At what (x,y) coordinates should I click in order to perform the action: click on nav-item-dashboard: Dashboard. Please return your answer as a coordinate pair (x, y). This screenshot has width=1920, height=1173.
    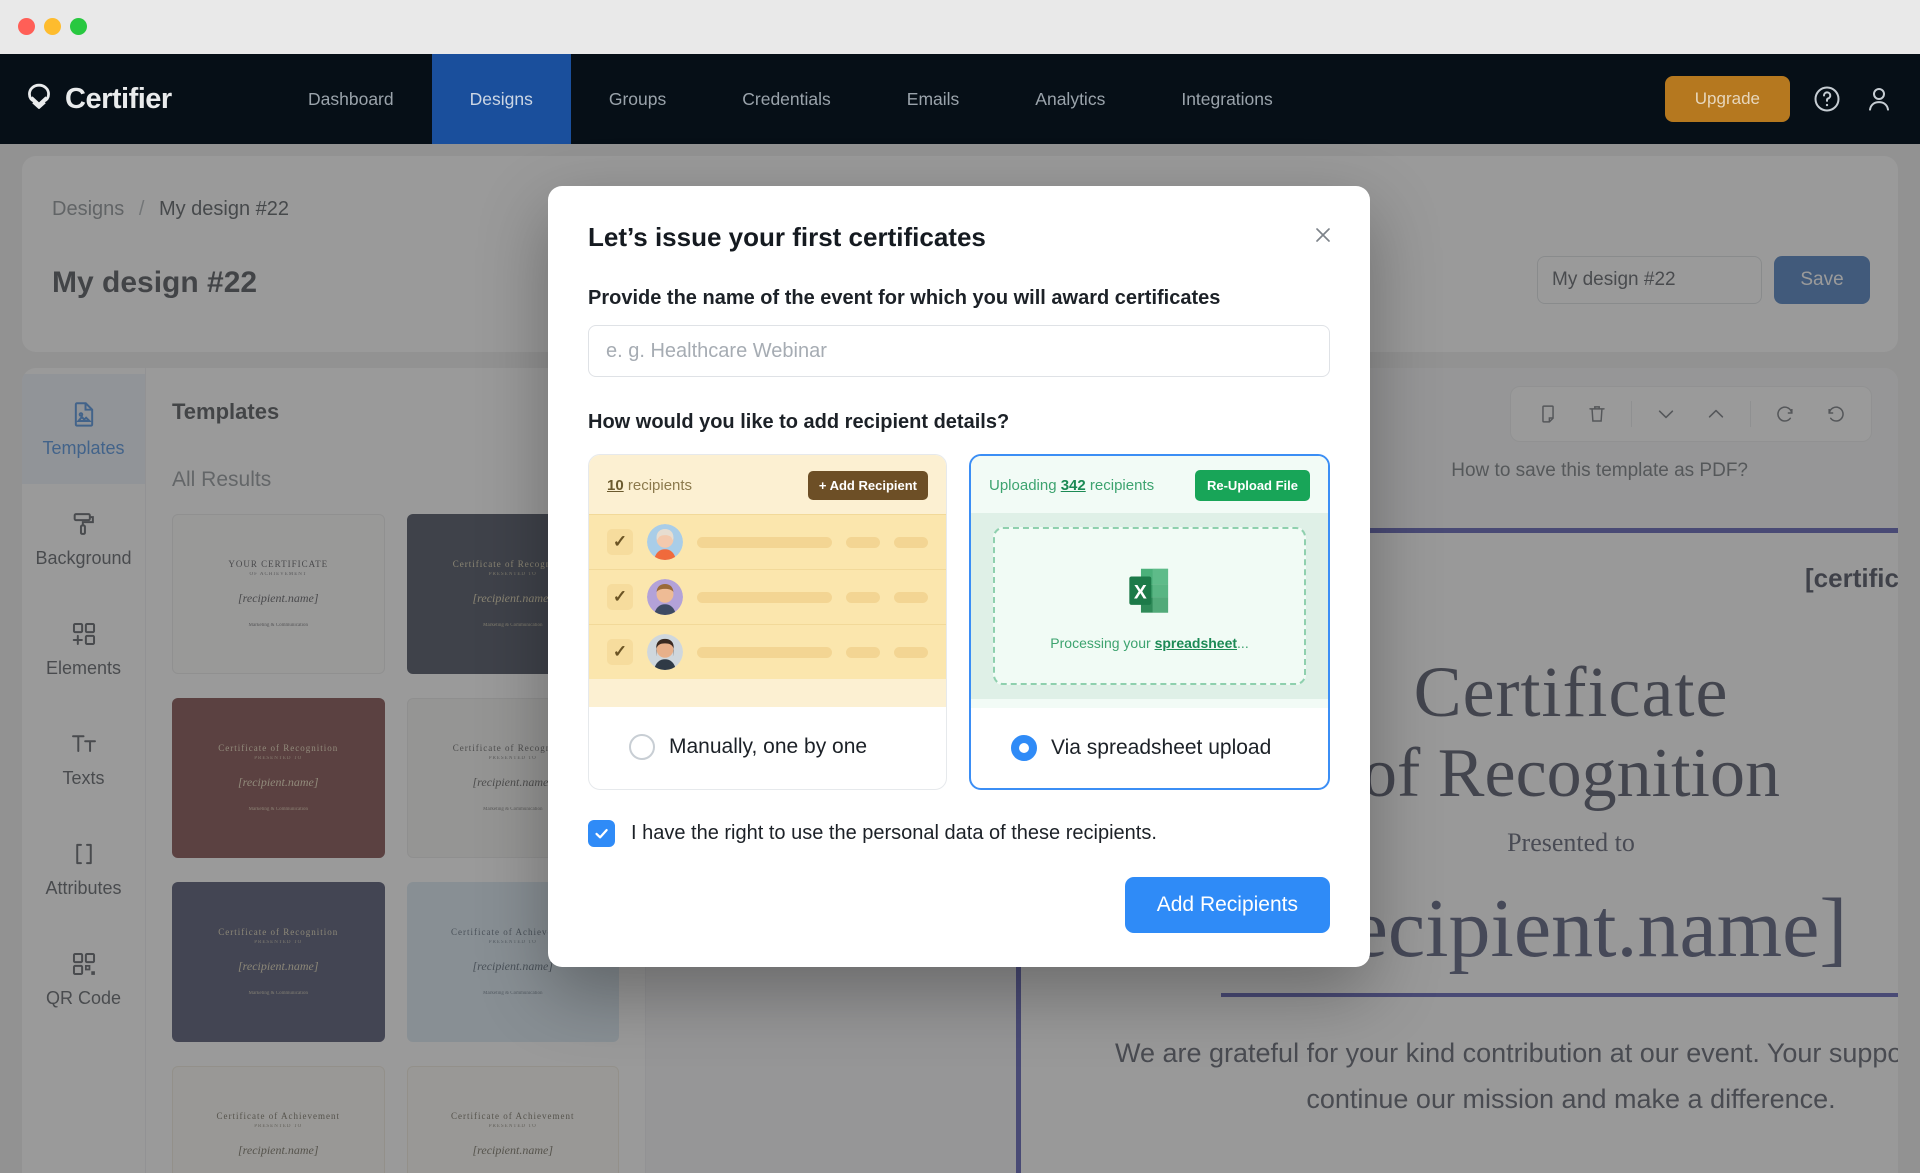
    Looking at the image, I should click on (351, 99).